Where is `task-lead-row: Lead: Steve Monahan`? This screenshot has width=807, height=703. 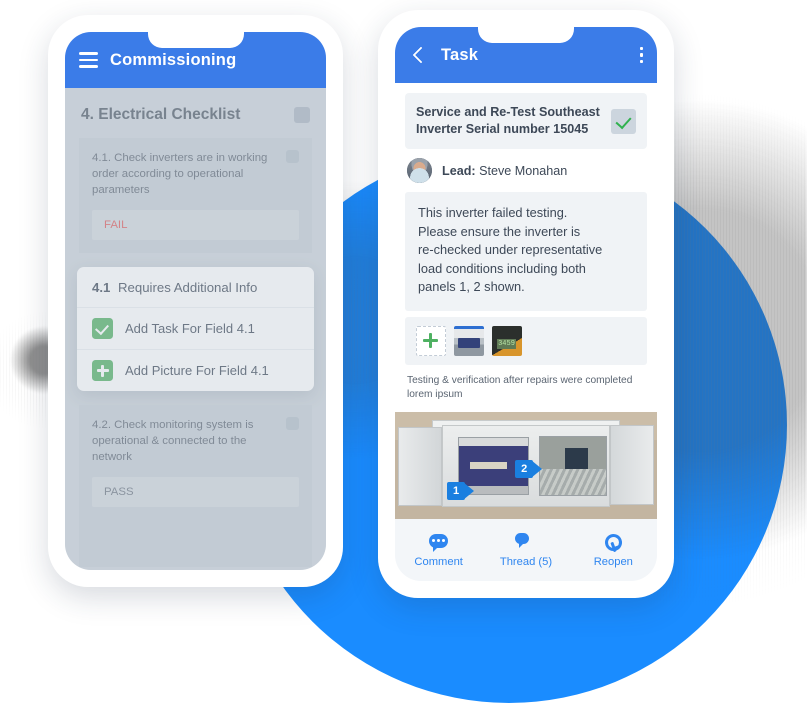 task-lead-row: Lead: Steve Monahan is located at coordinates (526, 170).